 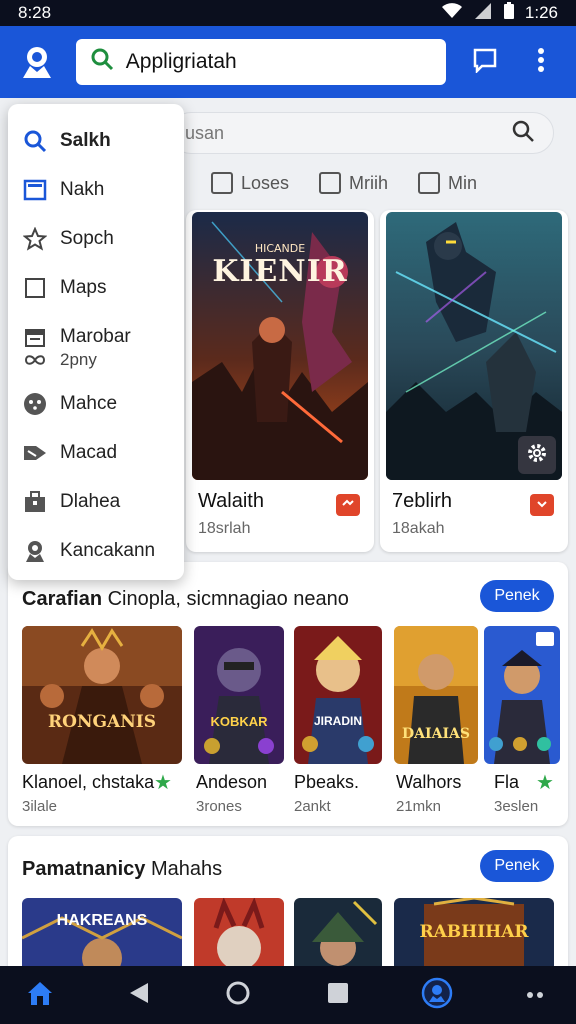 I want to click on game-cover-image: RONGANIS, so click(x=102, y=695).